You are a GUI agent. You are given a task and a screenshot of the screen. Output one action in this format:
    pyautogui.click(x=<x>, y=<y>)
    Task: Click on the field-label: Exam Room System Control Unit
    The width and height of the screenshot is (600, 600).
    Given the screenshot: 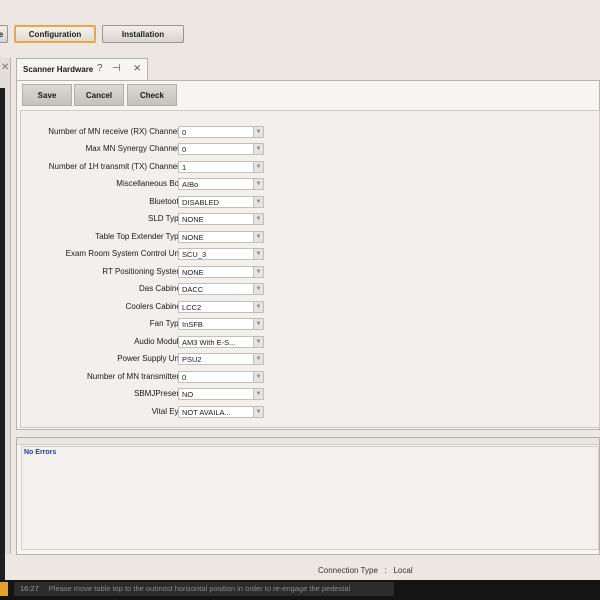 What is the action you would take?
    pyautogui.click(x=124, y=253)
    